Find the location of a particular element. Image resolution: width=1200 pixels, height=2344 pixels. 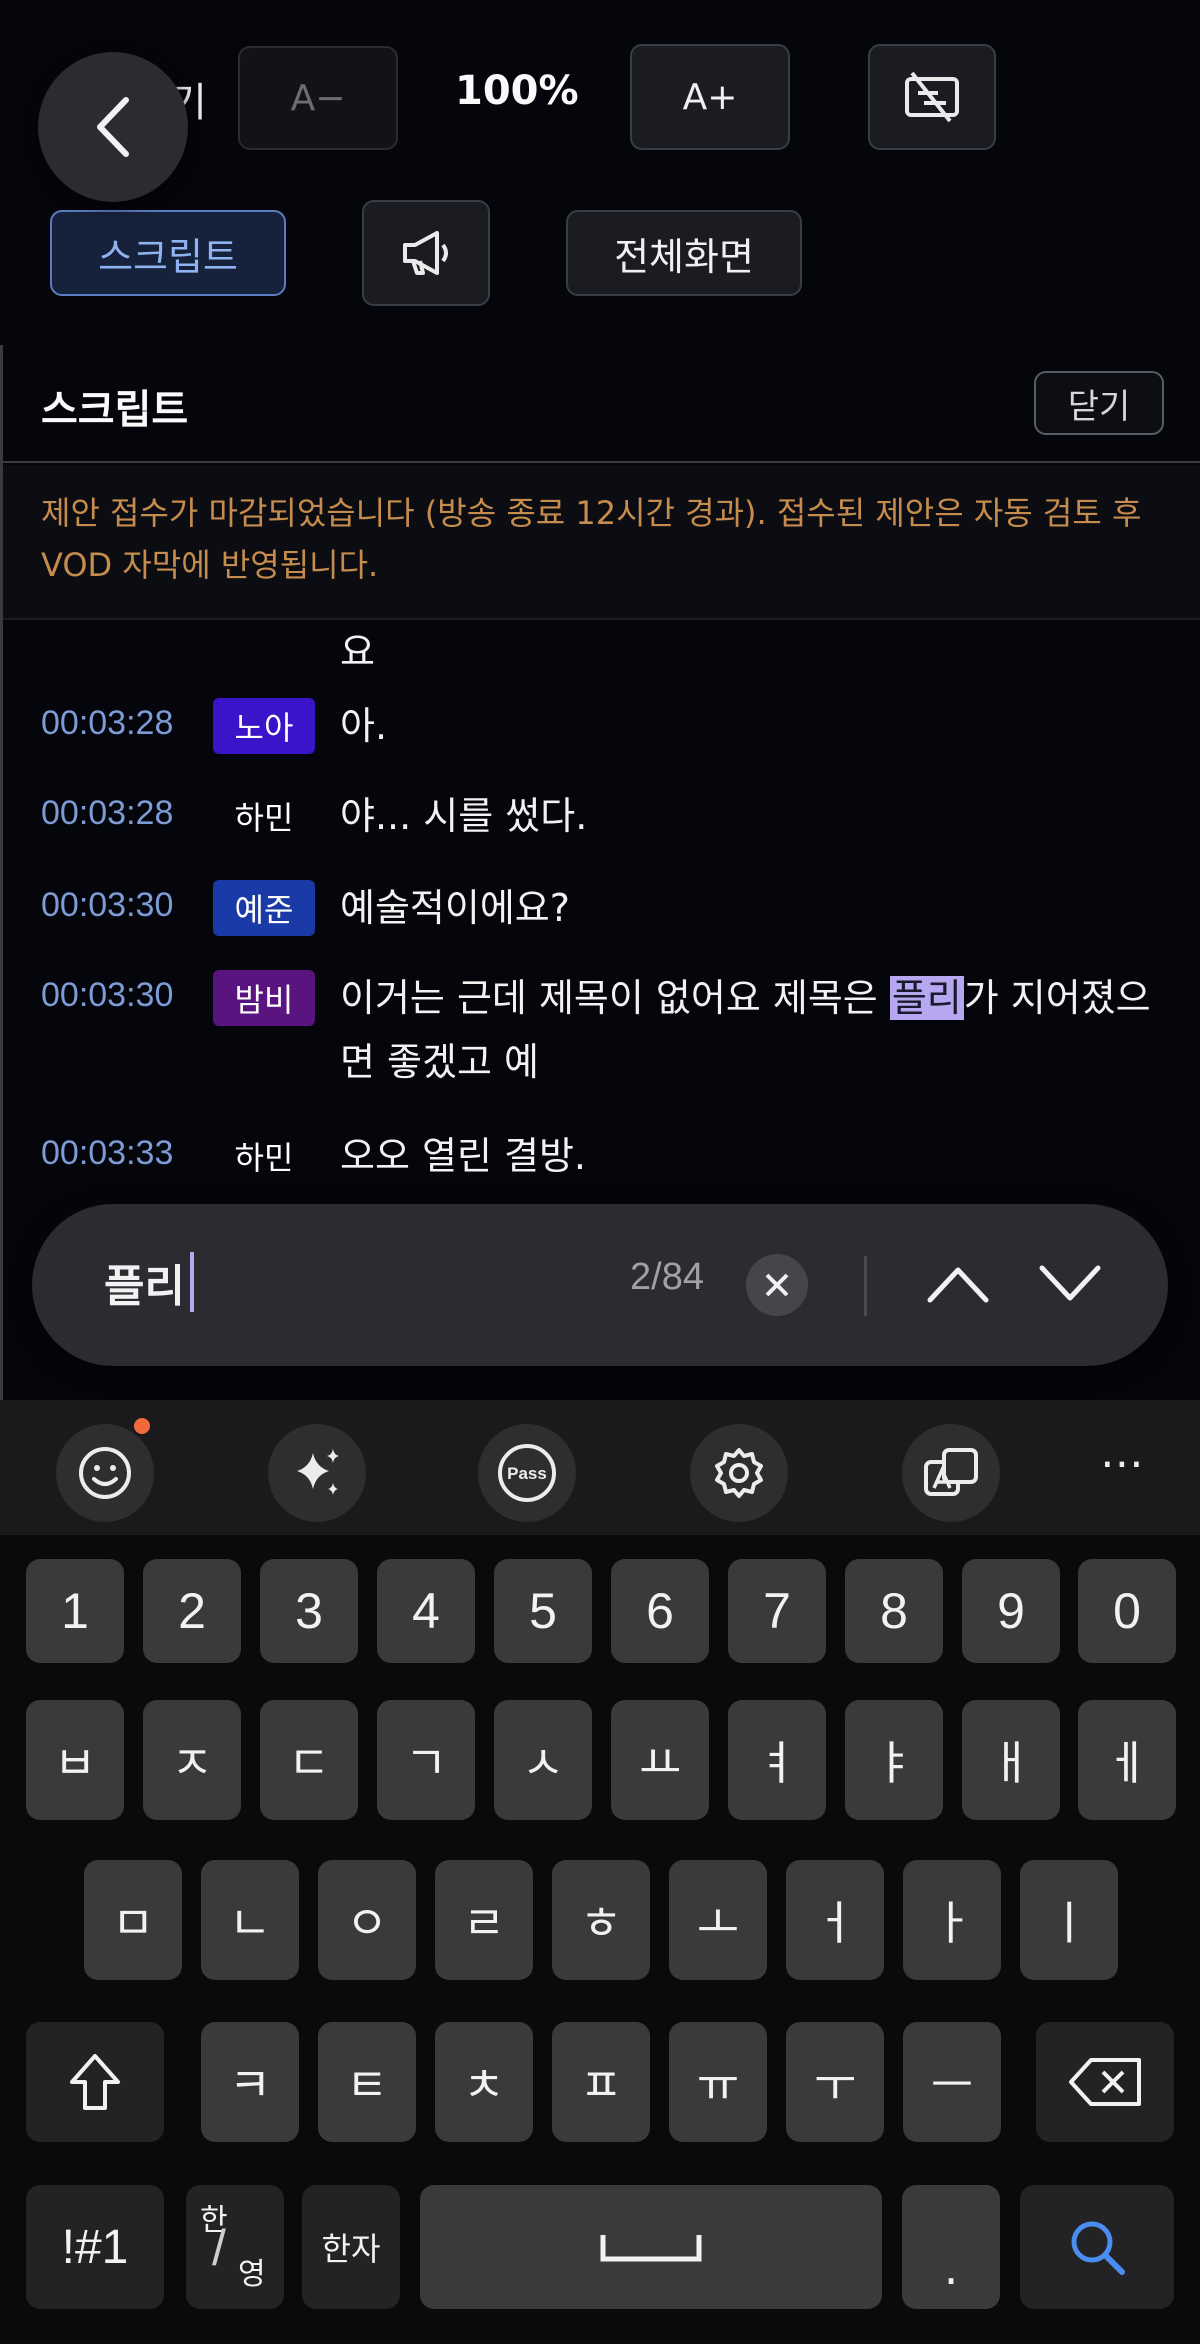

pass-button: Pass is located at coordinates (527, 1473).